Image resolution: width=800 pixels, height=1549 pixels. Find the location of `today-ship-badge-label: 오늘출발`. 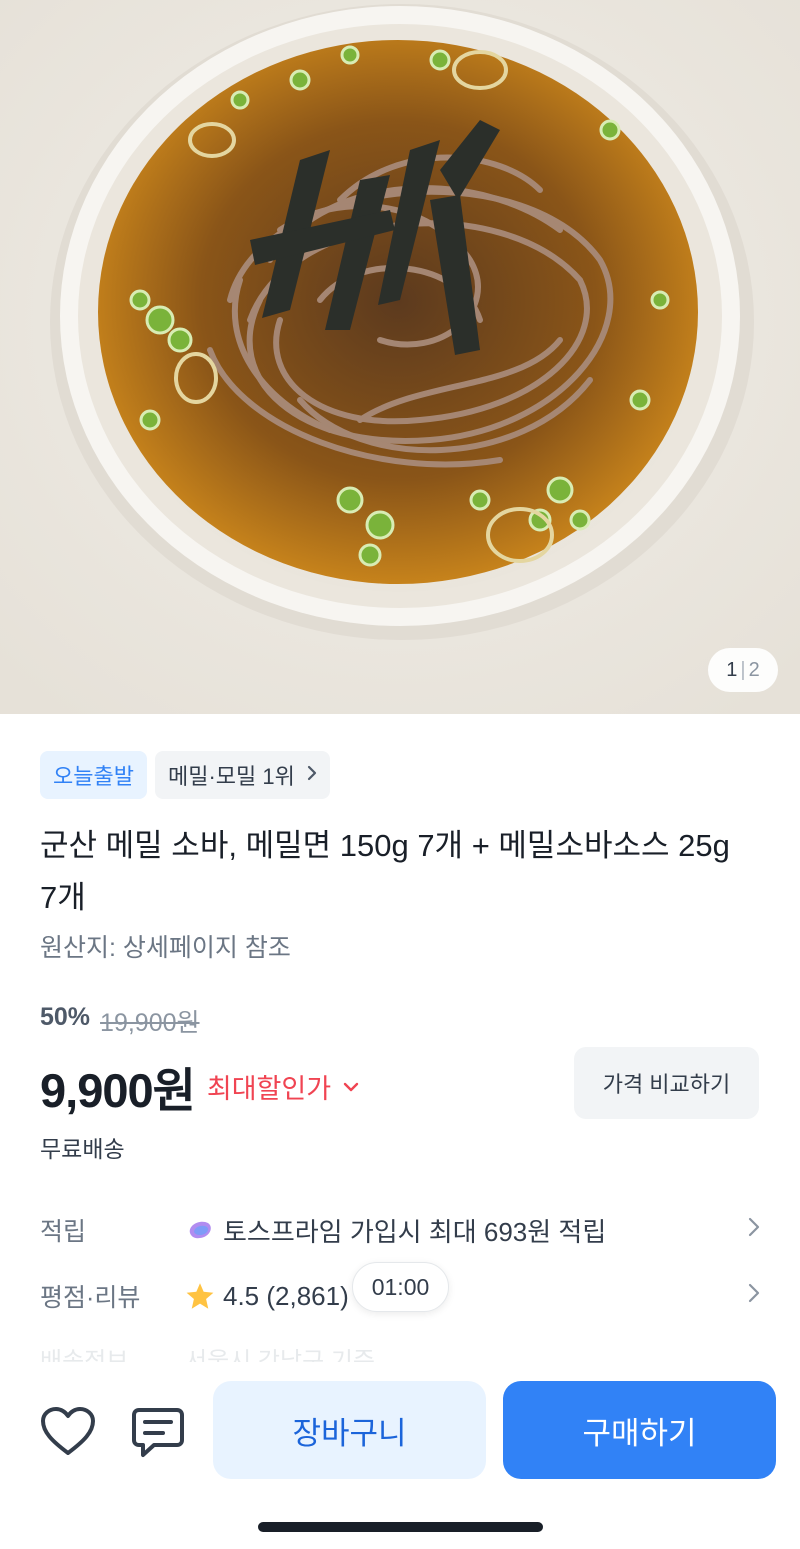

today-ship-badge-label: 오늘출발 is located at coordinates (93, 776).